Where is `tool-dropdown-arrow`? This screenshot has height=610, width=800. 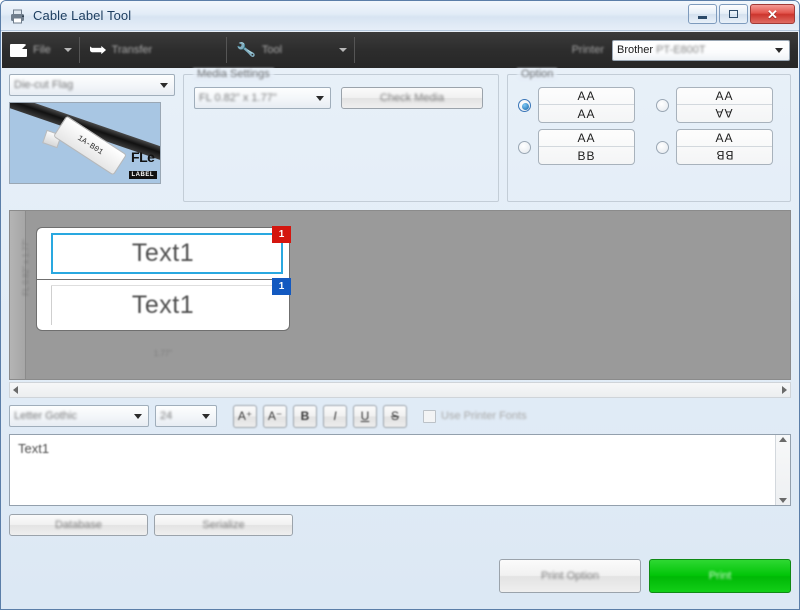
tool-dropdown-arrow is located at coordinates (343, 50).